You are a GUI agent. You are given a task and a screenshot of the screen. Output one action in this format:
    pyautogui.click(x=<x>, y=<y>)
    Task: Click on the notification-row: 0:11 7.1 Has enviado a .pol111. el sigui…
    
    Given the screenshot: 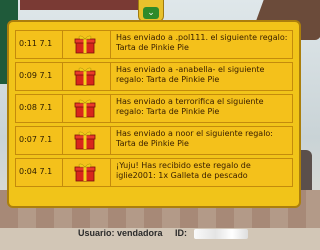 What is the action you would take?
    pyautogui.click(x=154, y=44)
    